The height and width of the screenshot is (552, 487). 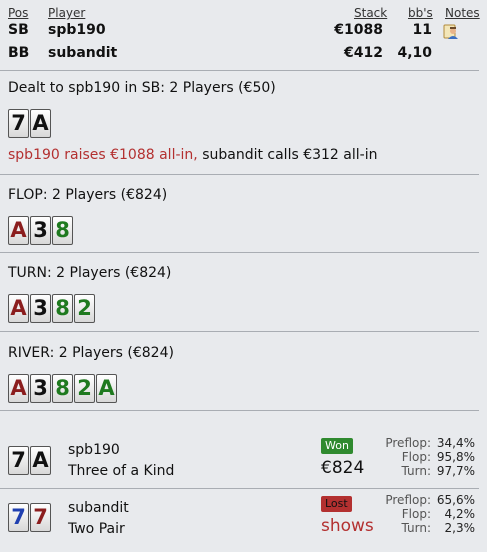 I want to click on river-title: RIVER: 2 Players (€824), so click(x=91, y=353).